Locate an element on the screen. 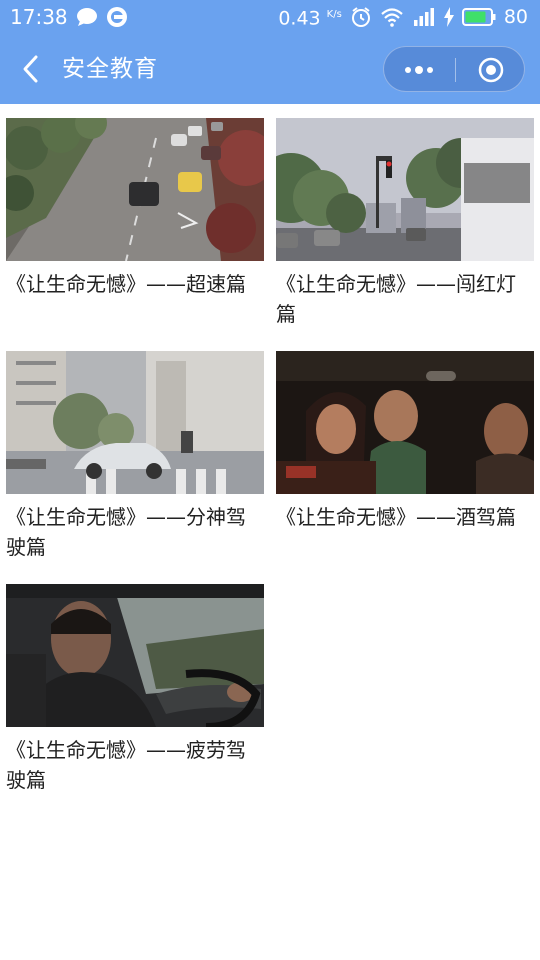 The height and width of the screenshot is (960, 540). target-close-icon is located at coordinates (491, 70).